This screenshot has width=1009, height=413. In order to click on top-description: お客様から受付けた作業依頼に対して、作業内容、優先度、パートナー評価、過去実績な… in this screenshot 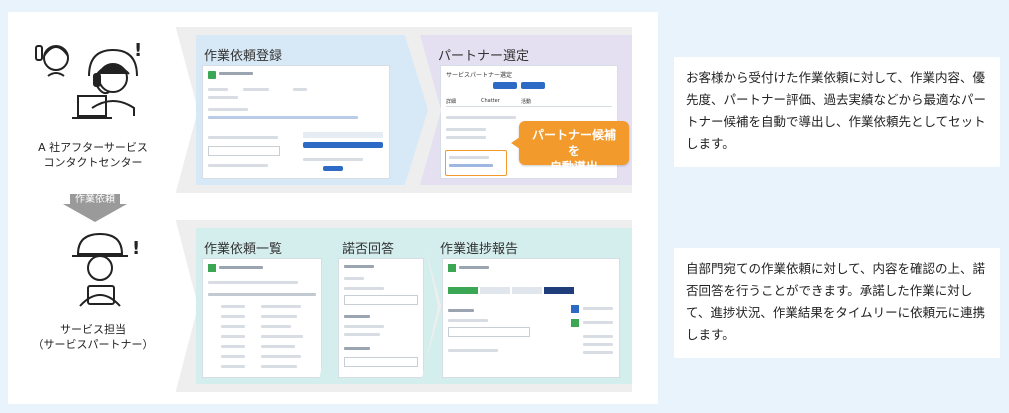, I will do `click(837, 112)`.